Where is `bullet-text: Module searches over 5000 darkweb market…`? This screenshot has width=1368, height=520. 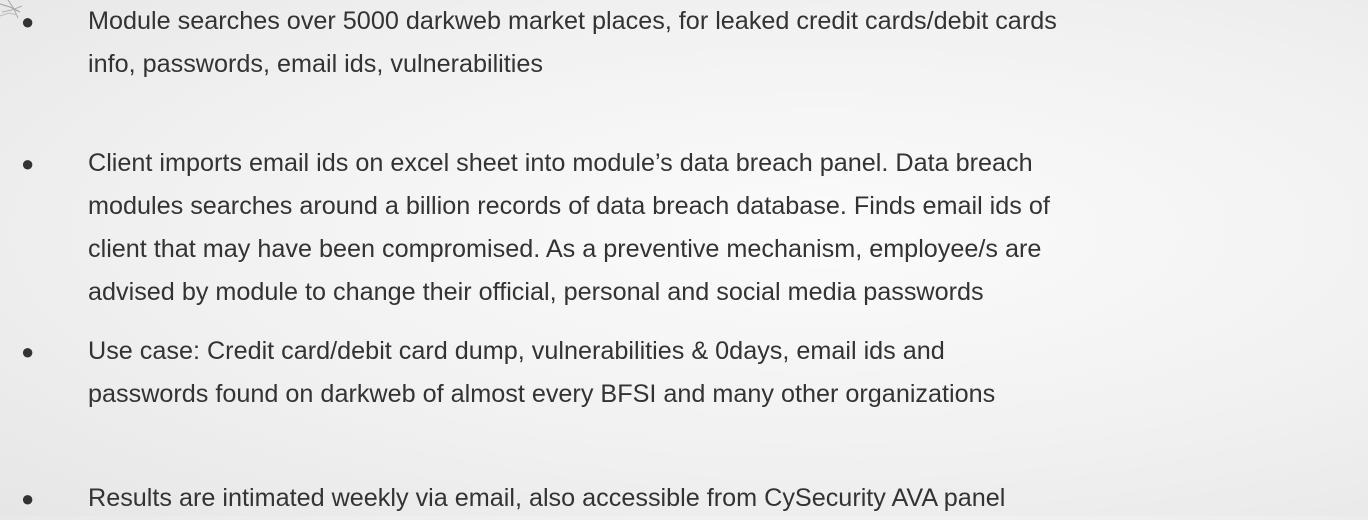
bullet-text: Module searches over 5000 darkweb market… is located at coordinates (572, 42).